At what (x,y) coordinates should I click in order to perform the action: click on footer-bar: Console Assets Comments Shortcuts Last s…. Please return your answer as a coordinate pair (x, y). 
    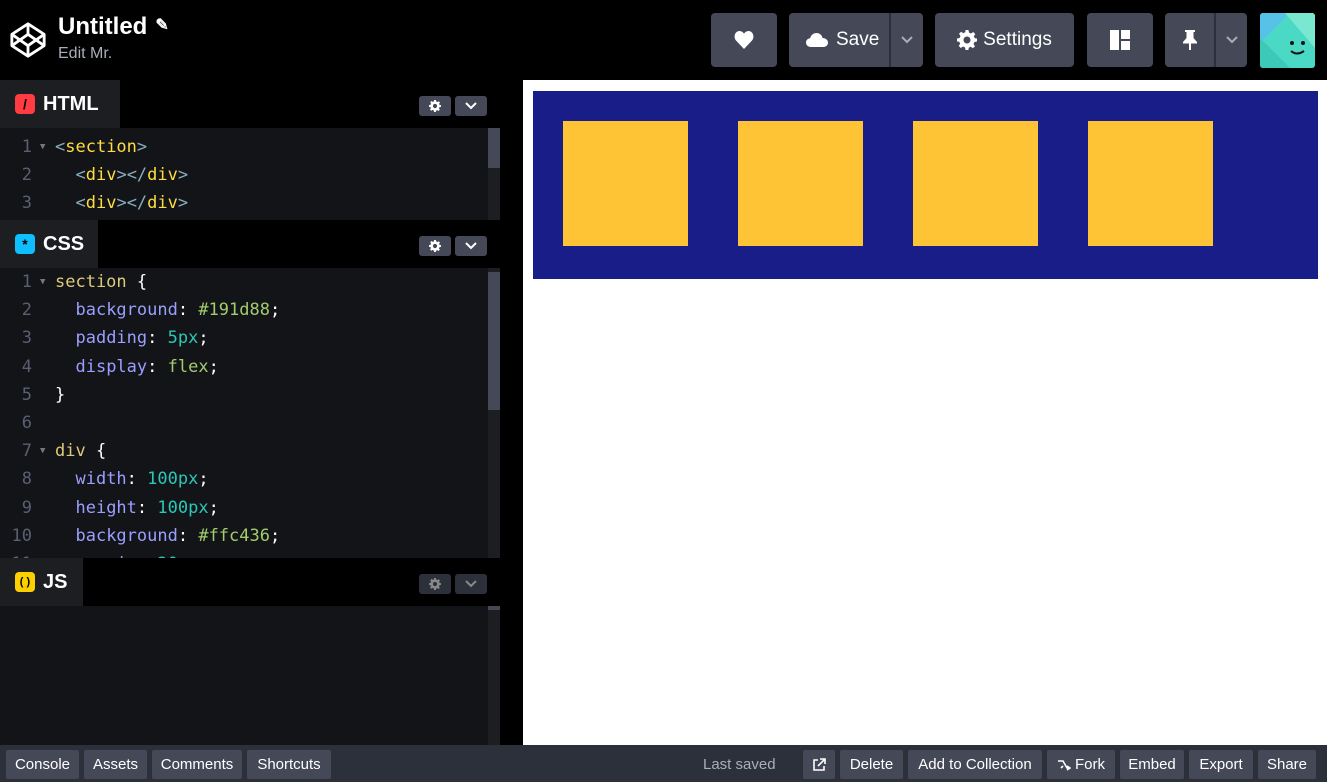
    Looking at the image, I should click on (663, 763).